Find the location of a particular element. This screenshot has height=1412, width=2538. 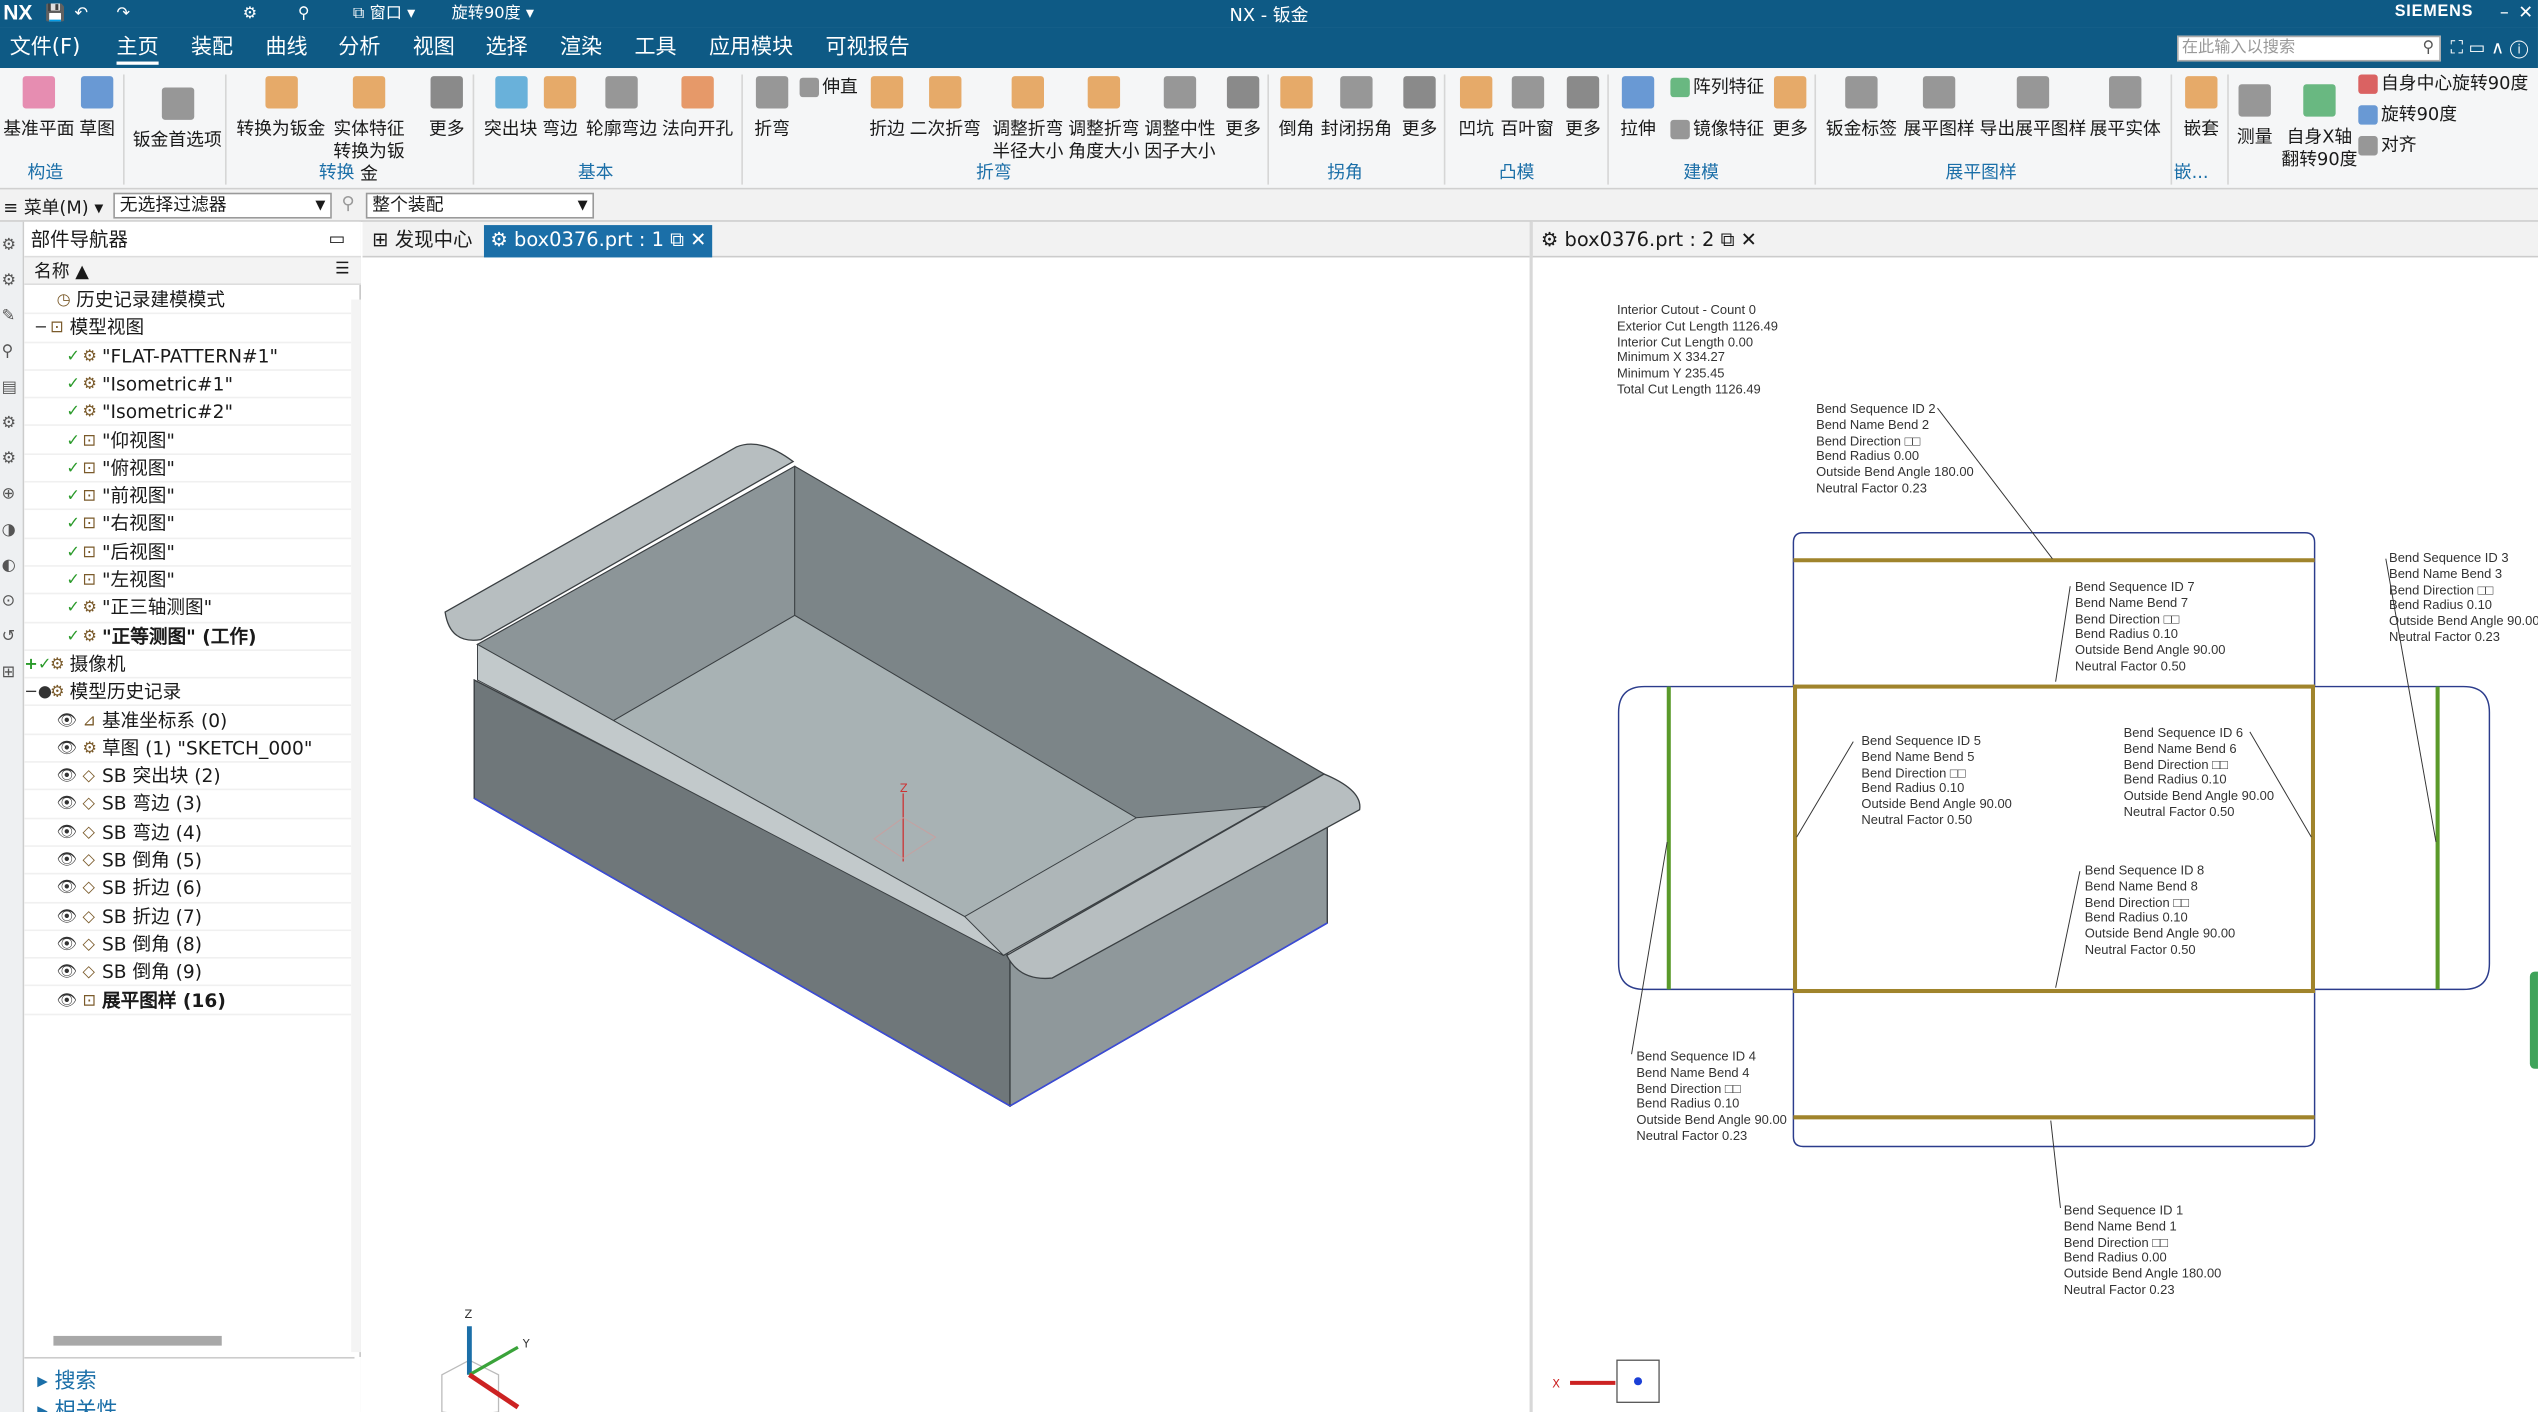

mirror-feature-button: 镜像特征 is located at coordinates (1717, 129).